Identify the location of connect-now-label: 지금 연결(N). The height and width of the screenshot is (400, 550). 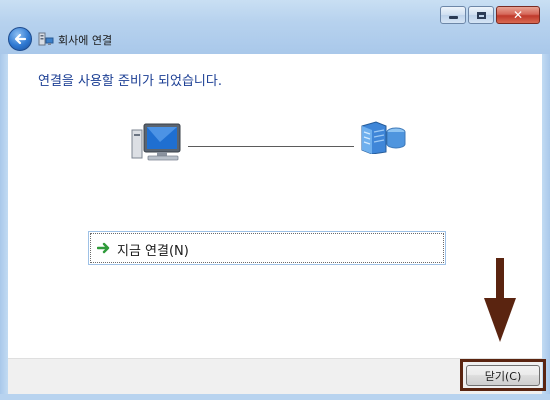
(153, 251).